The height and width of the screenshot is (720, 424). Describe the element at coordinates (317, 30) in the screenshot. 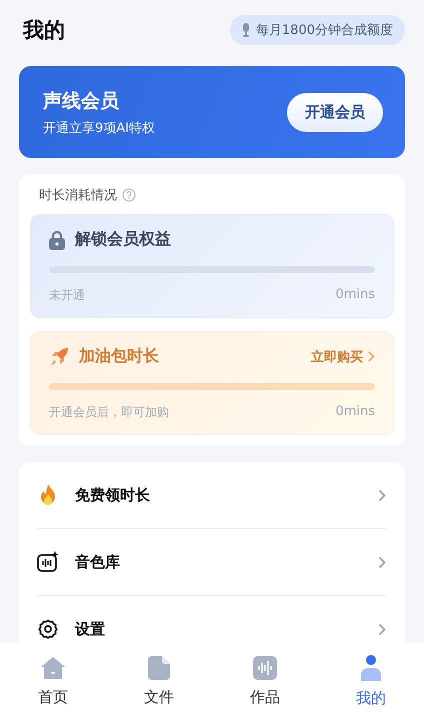

I see `quota-badge: 每月1800分钟合成额度` at that location.